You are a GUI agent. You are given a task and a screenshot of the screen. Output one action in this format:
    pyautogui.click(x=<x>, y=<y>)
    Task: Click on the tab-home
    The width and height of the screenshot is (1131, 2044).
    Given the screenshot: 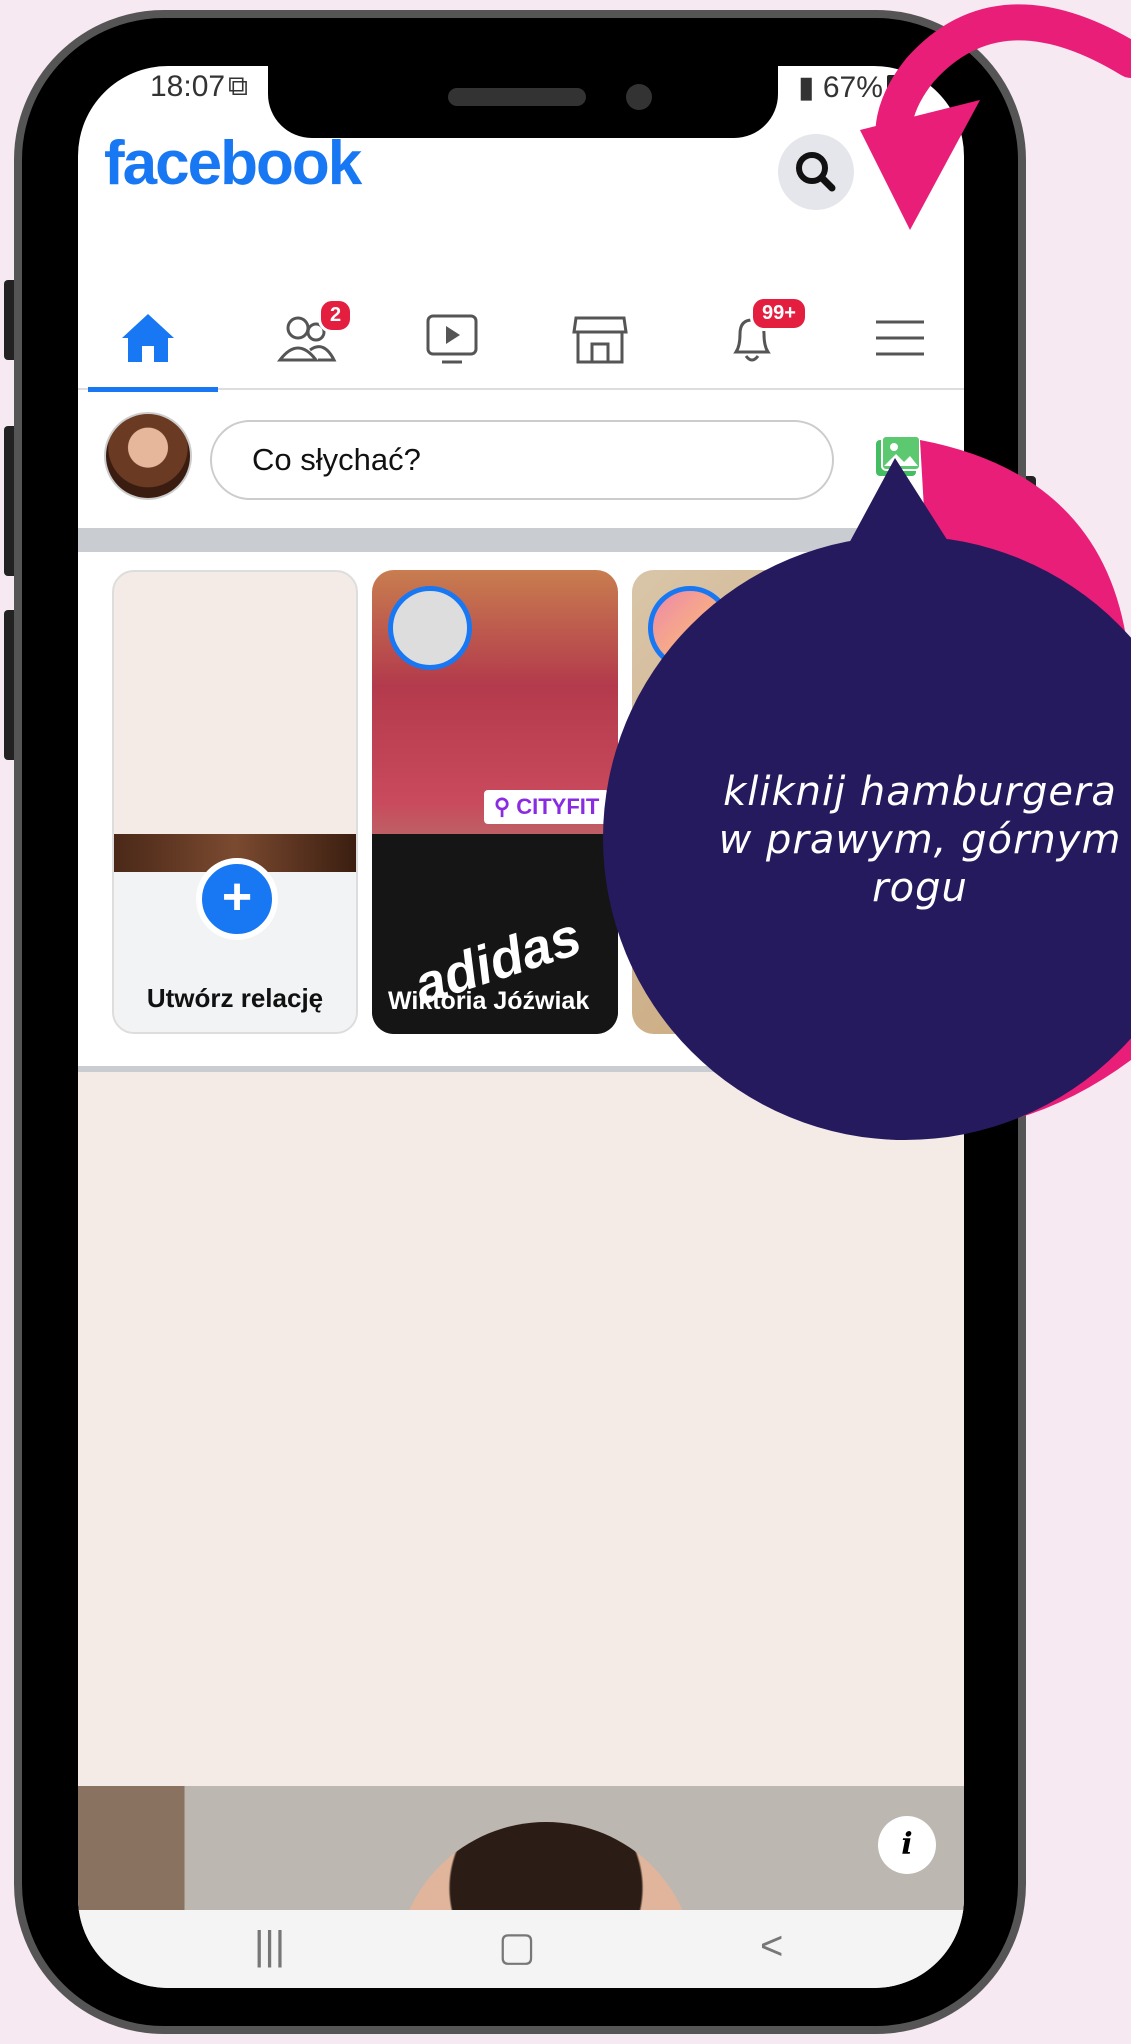 What is the action you would take?
    pyautogui.click(x=148, y=339)
    